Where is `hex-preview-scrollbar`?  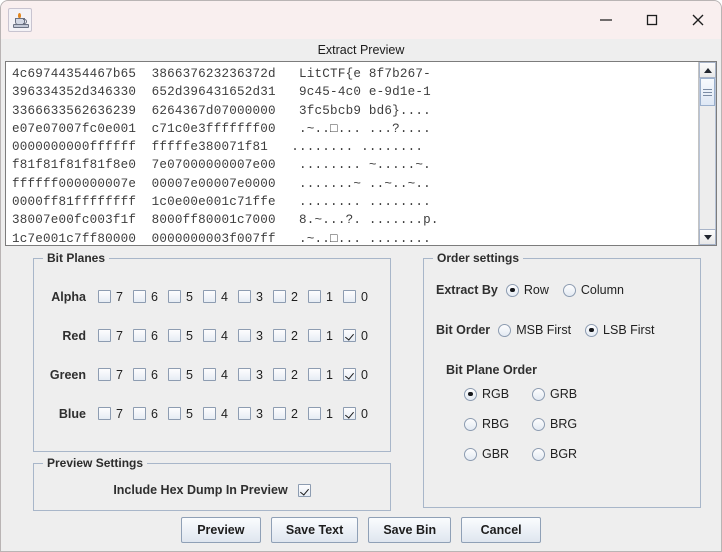 hex-preview-scrollbar is located at coordinates (707, 153).